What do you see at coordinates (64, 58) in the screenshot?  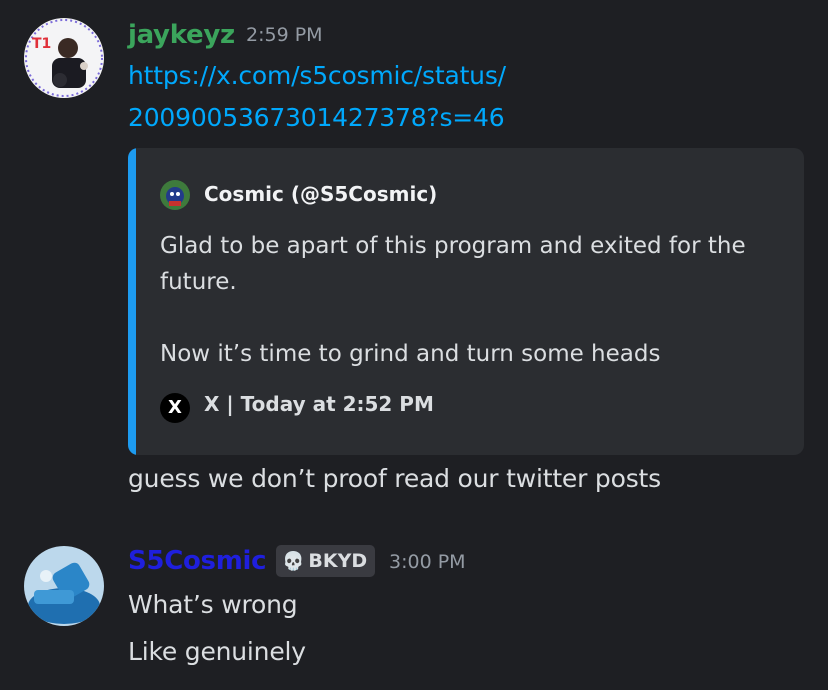 I see `avatar: T1` at bounding box center [64, 58].